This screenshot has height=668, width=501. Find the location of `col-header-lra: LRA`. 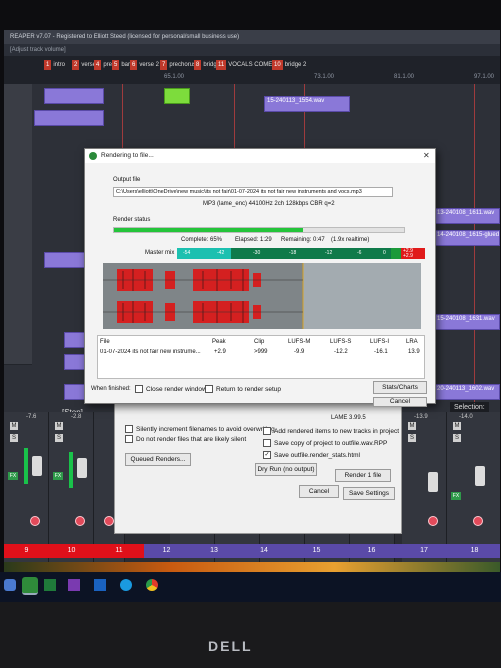

col-header-lra: LRA is located at coordinates (412, 342).